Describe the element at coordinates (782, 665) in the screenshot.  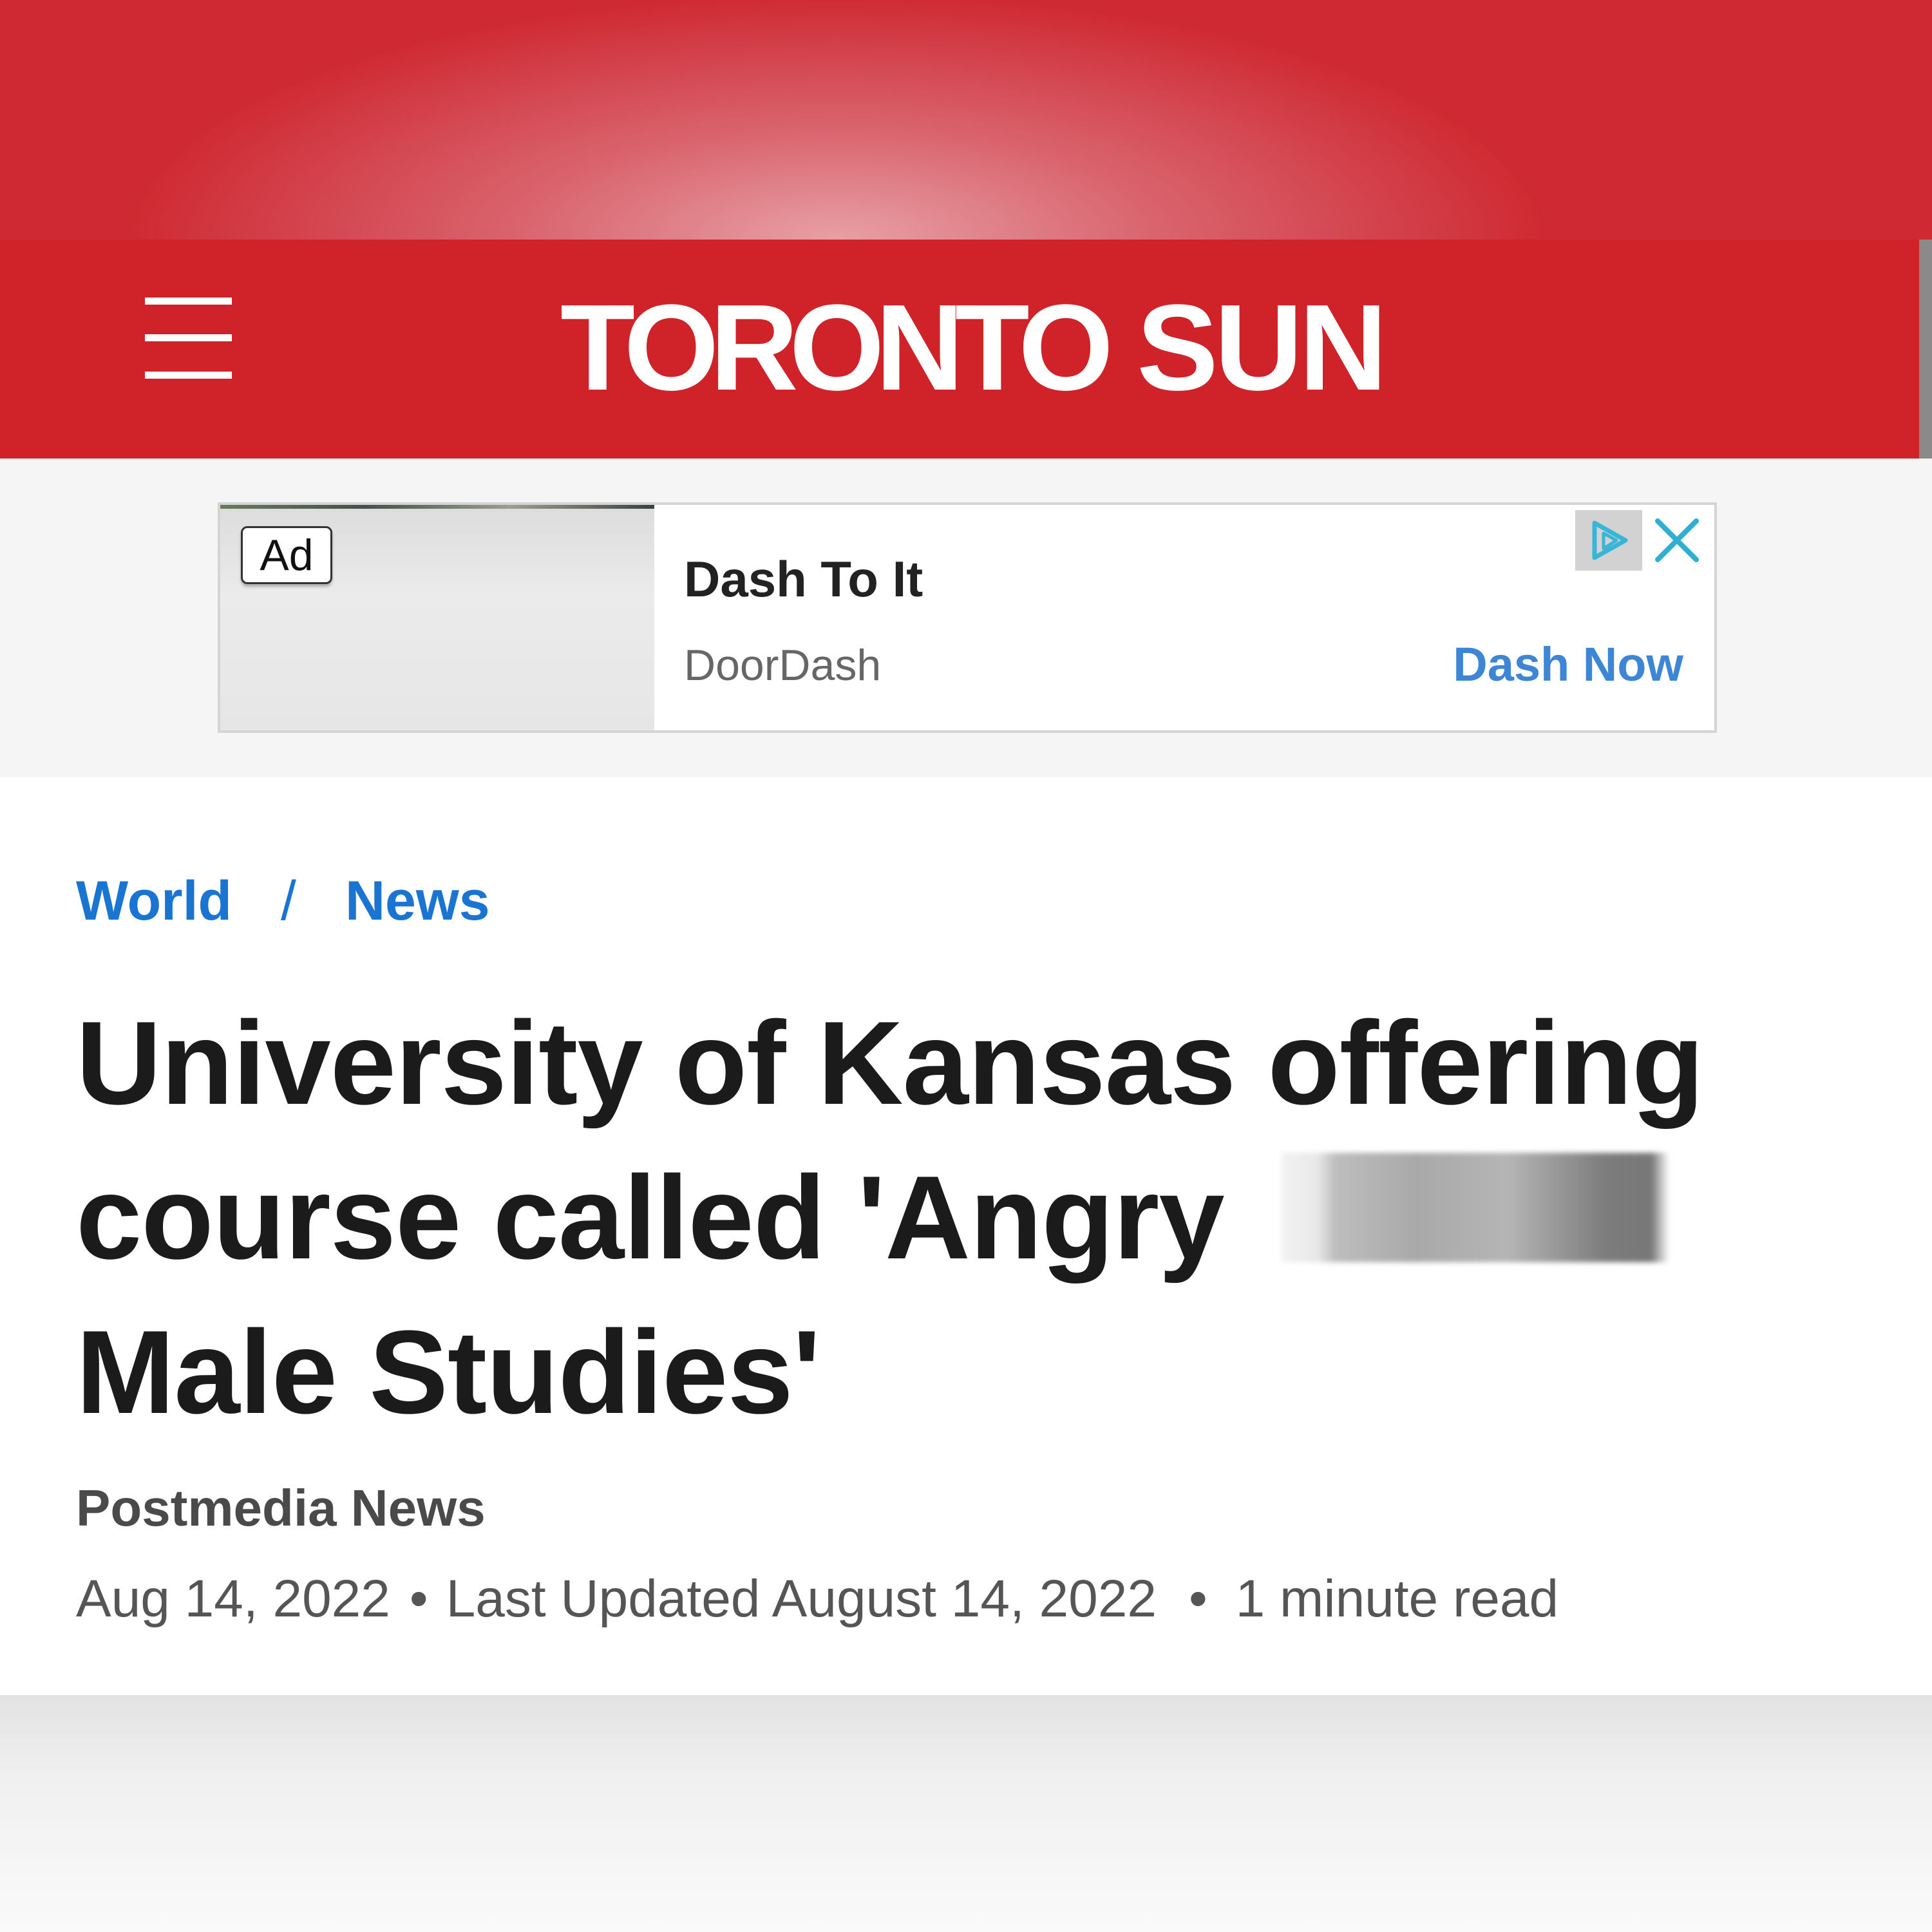
I see `ad-sponsor: DoorDash` at that location.